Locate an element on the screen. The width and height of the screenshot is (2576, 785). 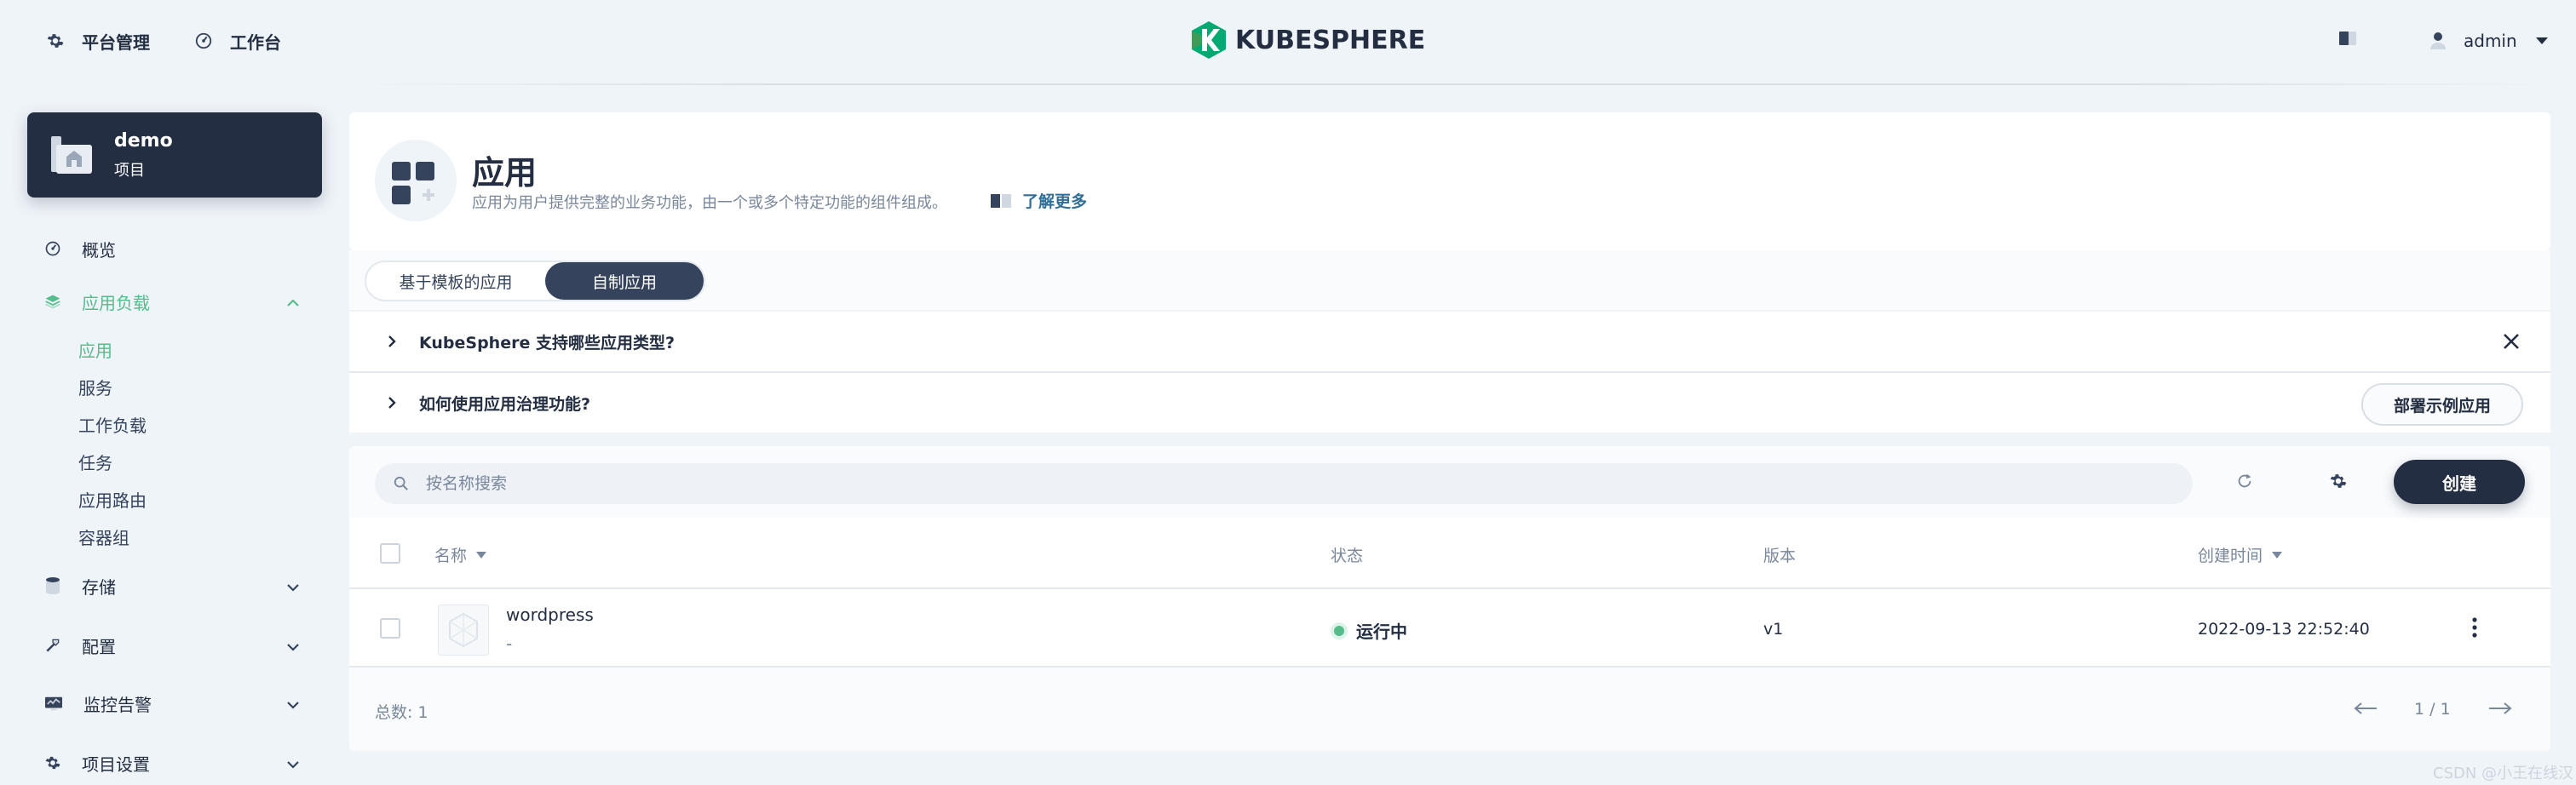
column-label: 名称 is located at coordinates (451, 556).